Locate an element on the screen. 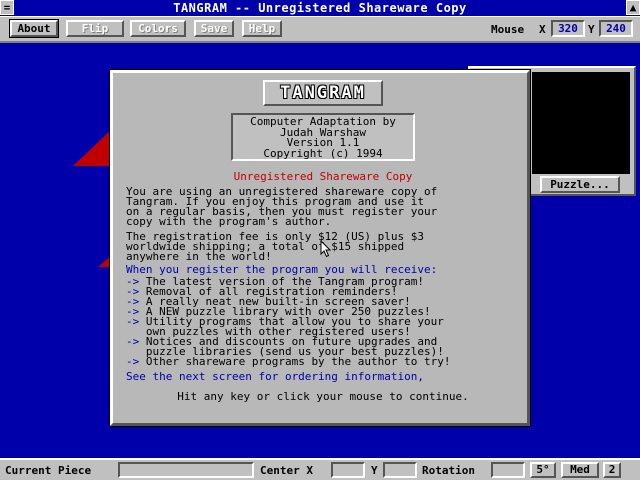 The height and width of the screenshot is (480, 640). intro-line: copy with the program's author. is located at coordinates (229, 221).